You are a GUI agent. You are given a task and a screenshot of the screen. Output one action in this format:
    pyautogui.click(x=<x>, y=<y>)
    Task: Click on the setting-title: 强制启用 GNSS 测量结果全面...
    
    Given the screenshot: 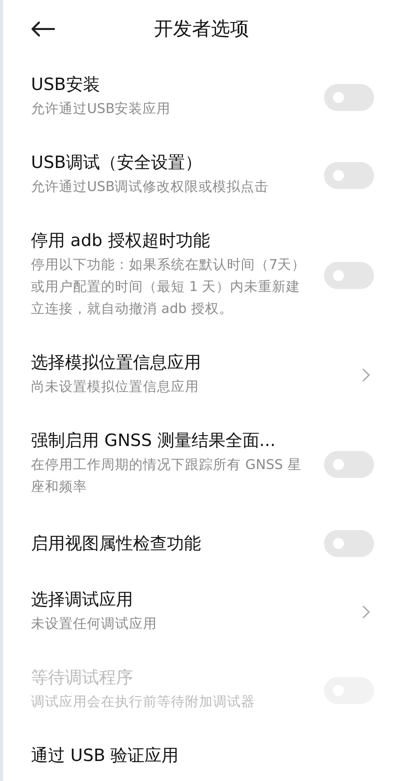 What is the action you would take?
    pyautogui.click(x=153, y=441)
    